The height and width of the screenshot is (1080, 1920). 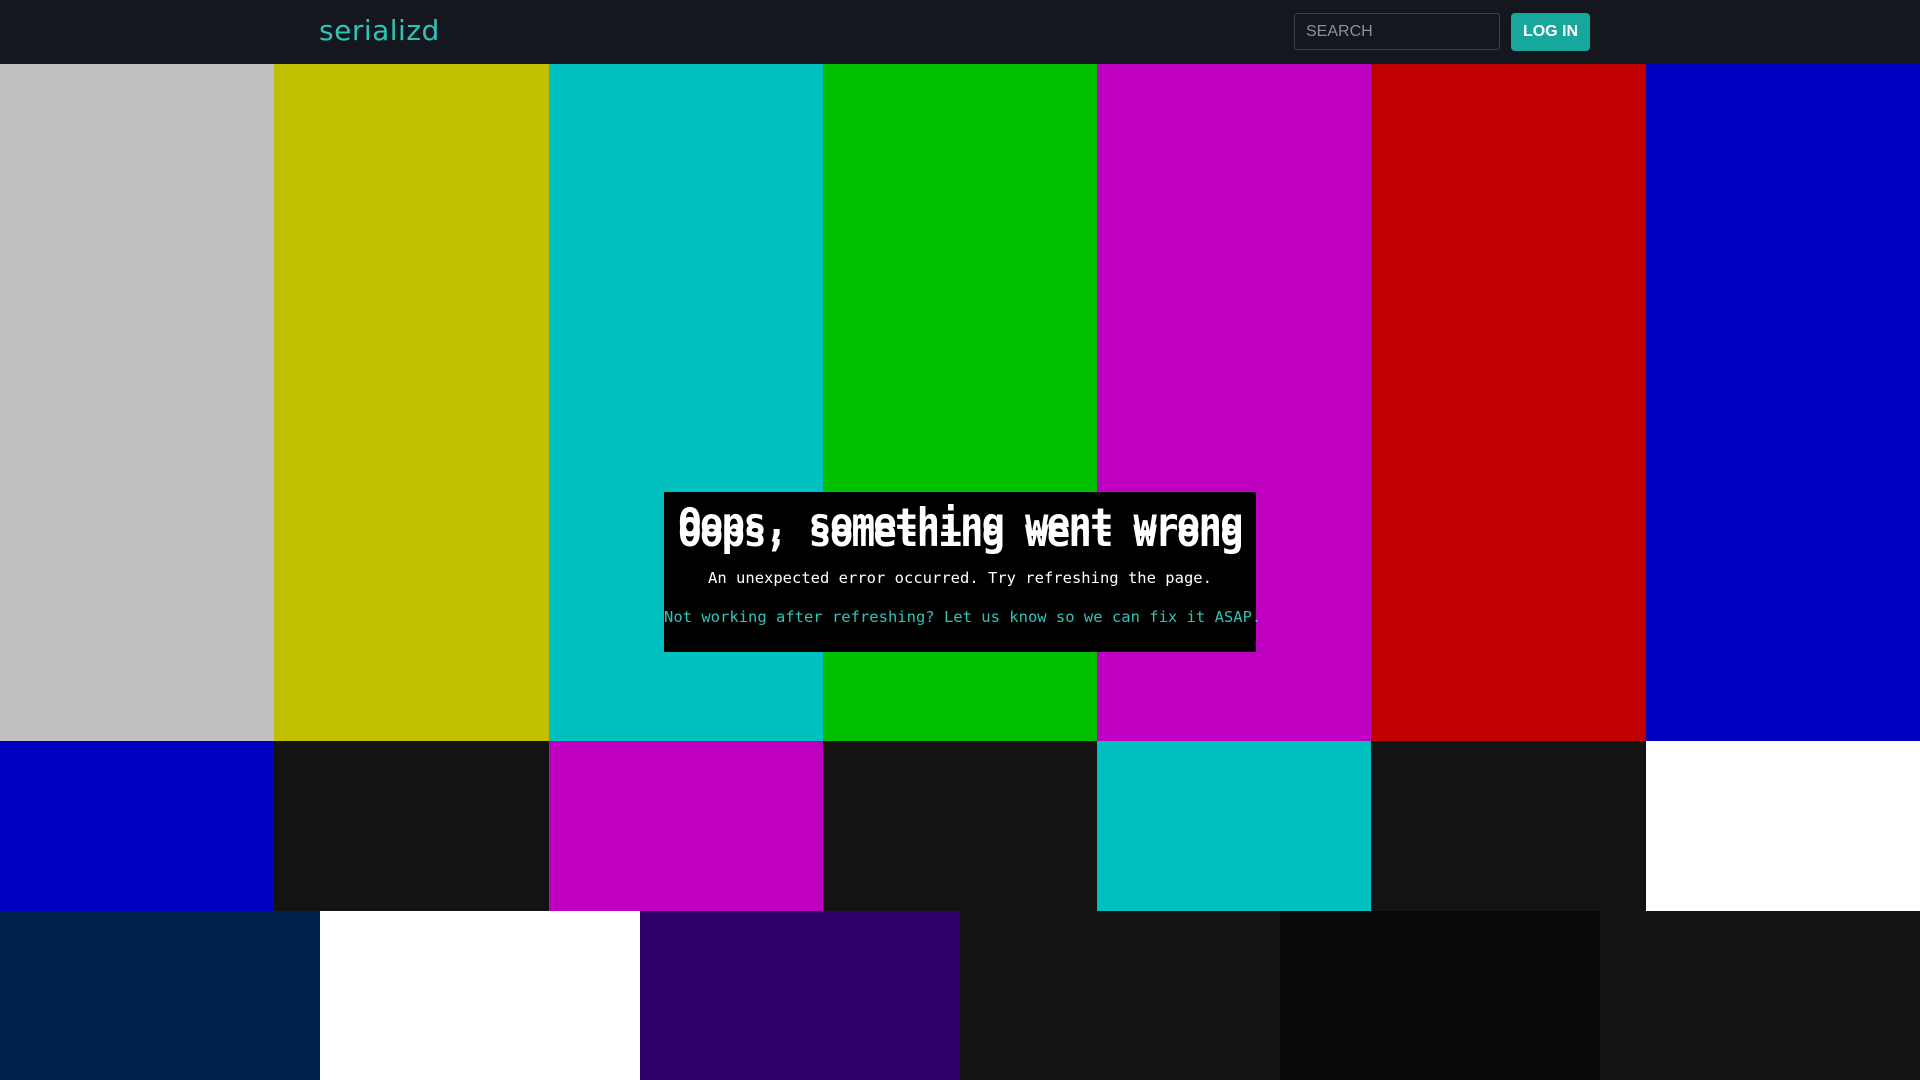 What do you see at coordinates (960, 32) in the screenshot?
I see `top-navbar: serializd LOG IN` at bounding box center [960, 32].